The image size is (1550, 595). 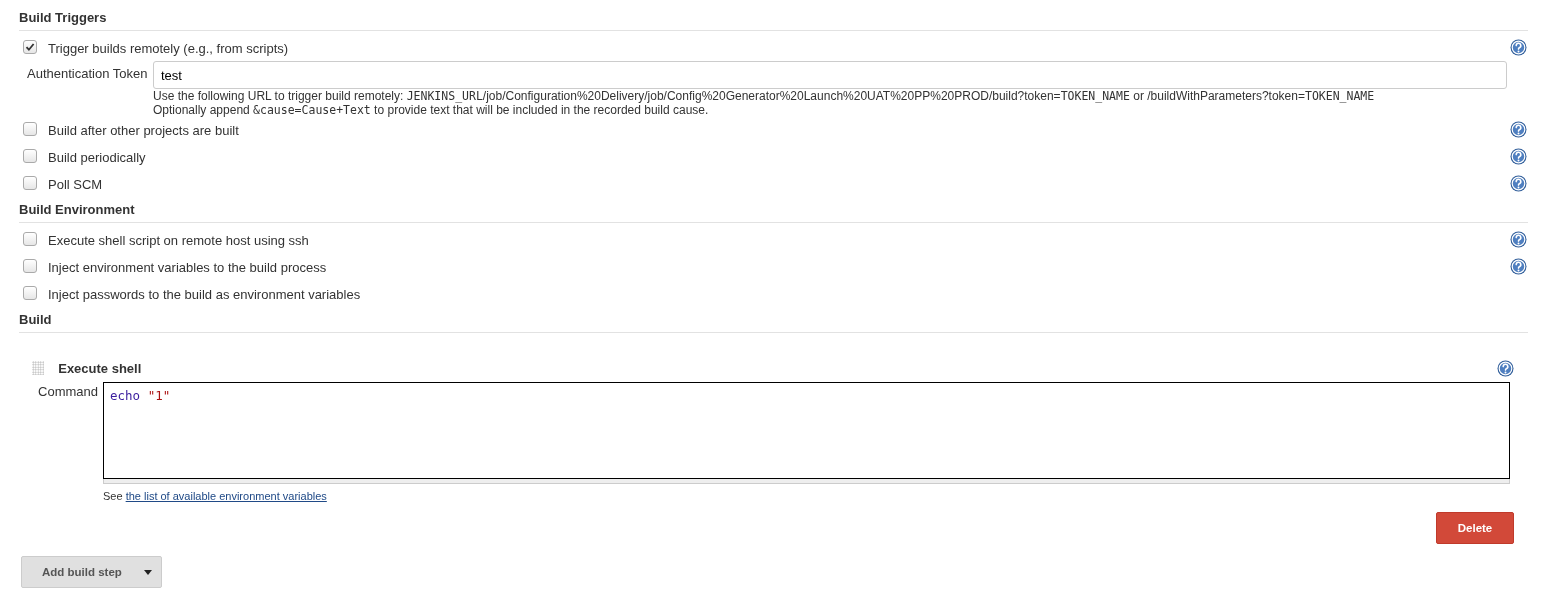 What do you see at coordinates (148, 572) in the screenshot?
I see `caret-icon` at bounding box center [148, 572].